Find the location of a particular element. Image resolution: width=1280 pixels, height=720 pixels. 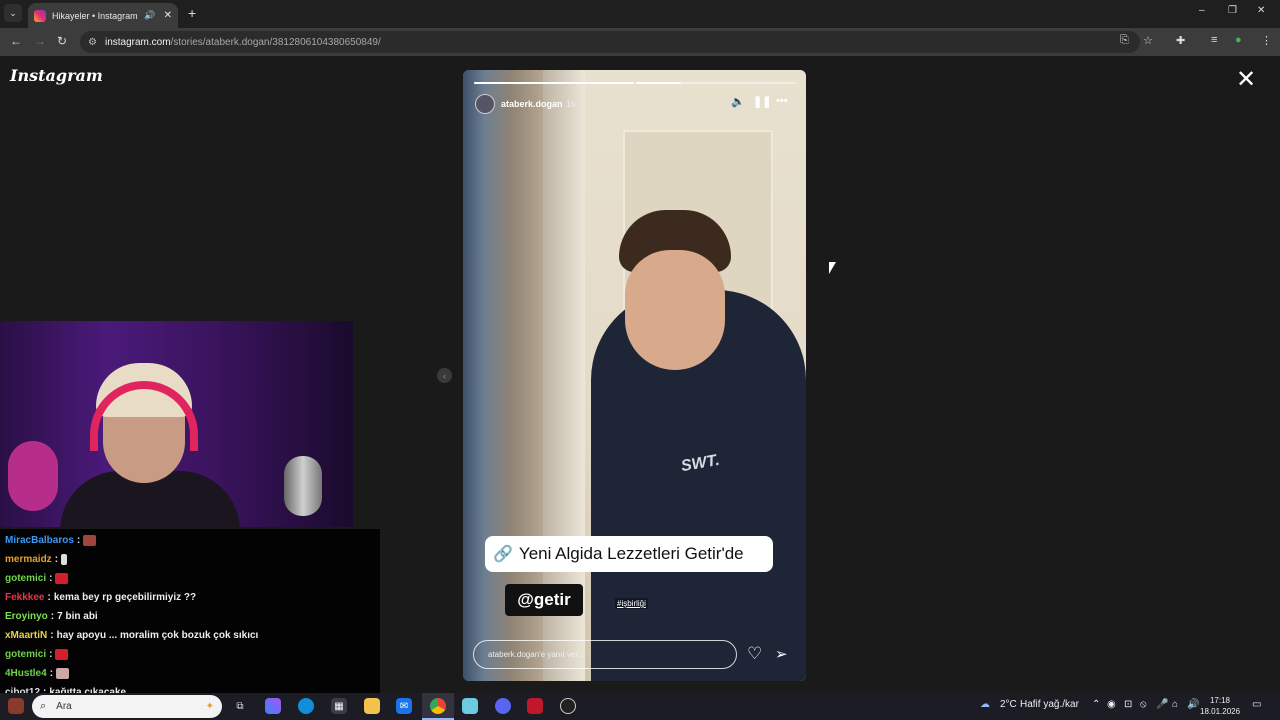

taskbar-clock: 17:18 18.01.2026 is located at coordinates (1220, 706).